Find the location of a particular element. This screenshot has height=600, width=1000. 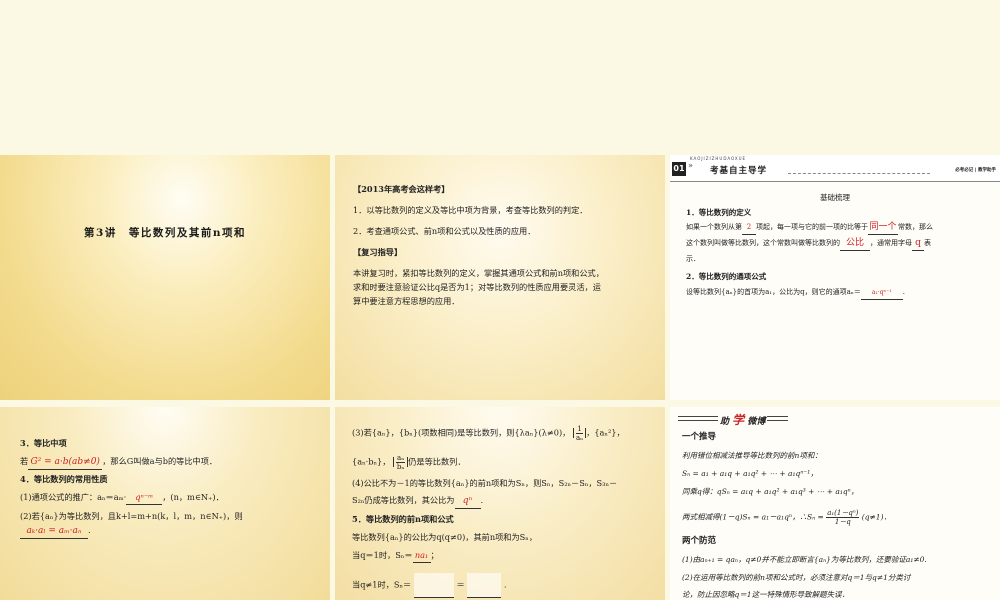

header-right-label: 必考必记 | 教学助手 is located at coordinates (975, 170).